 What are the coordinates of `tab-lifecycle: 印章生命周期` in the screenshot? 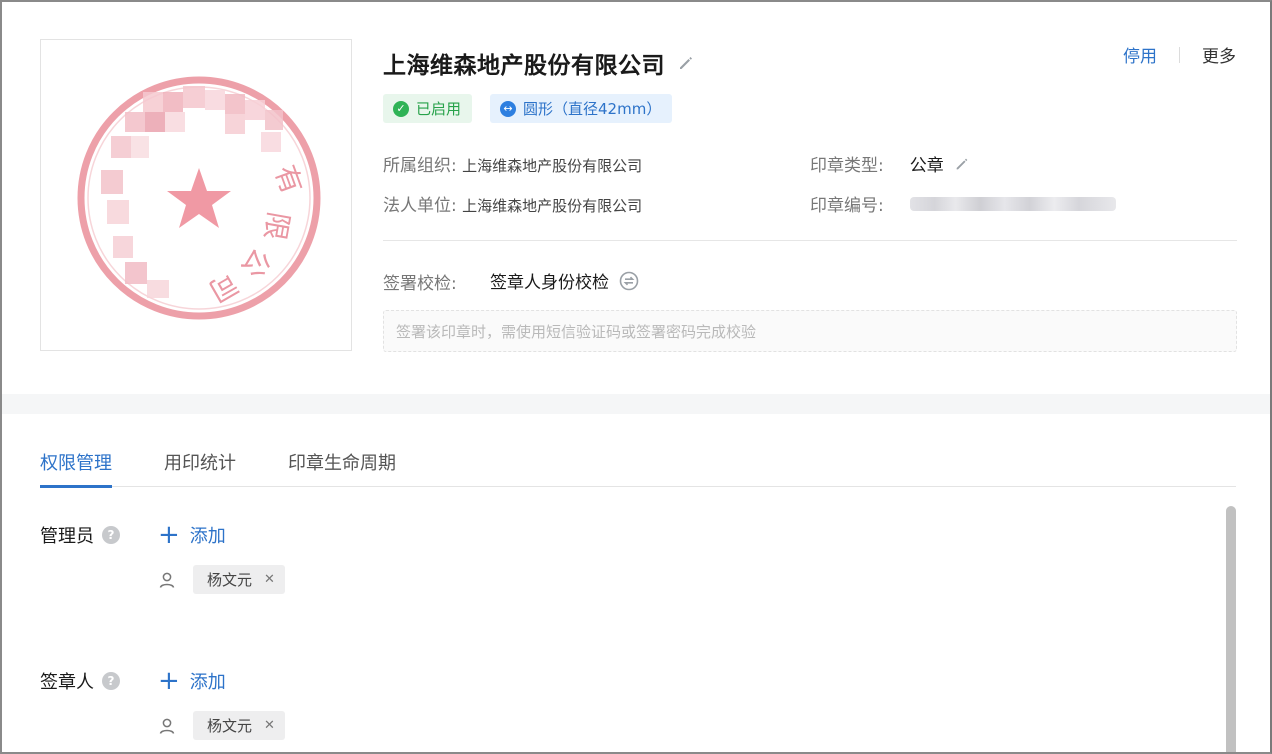 It's located at (342, 468).